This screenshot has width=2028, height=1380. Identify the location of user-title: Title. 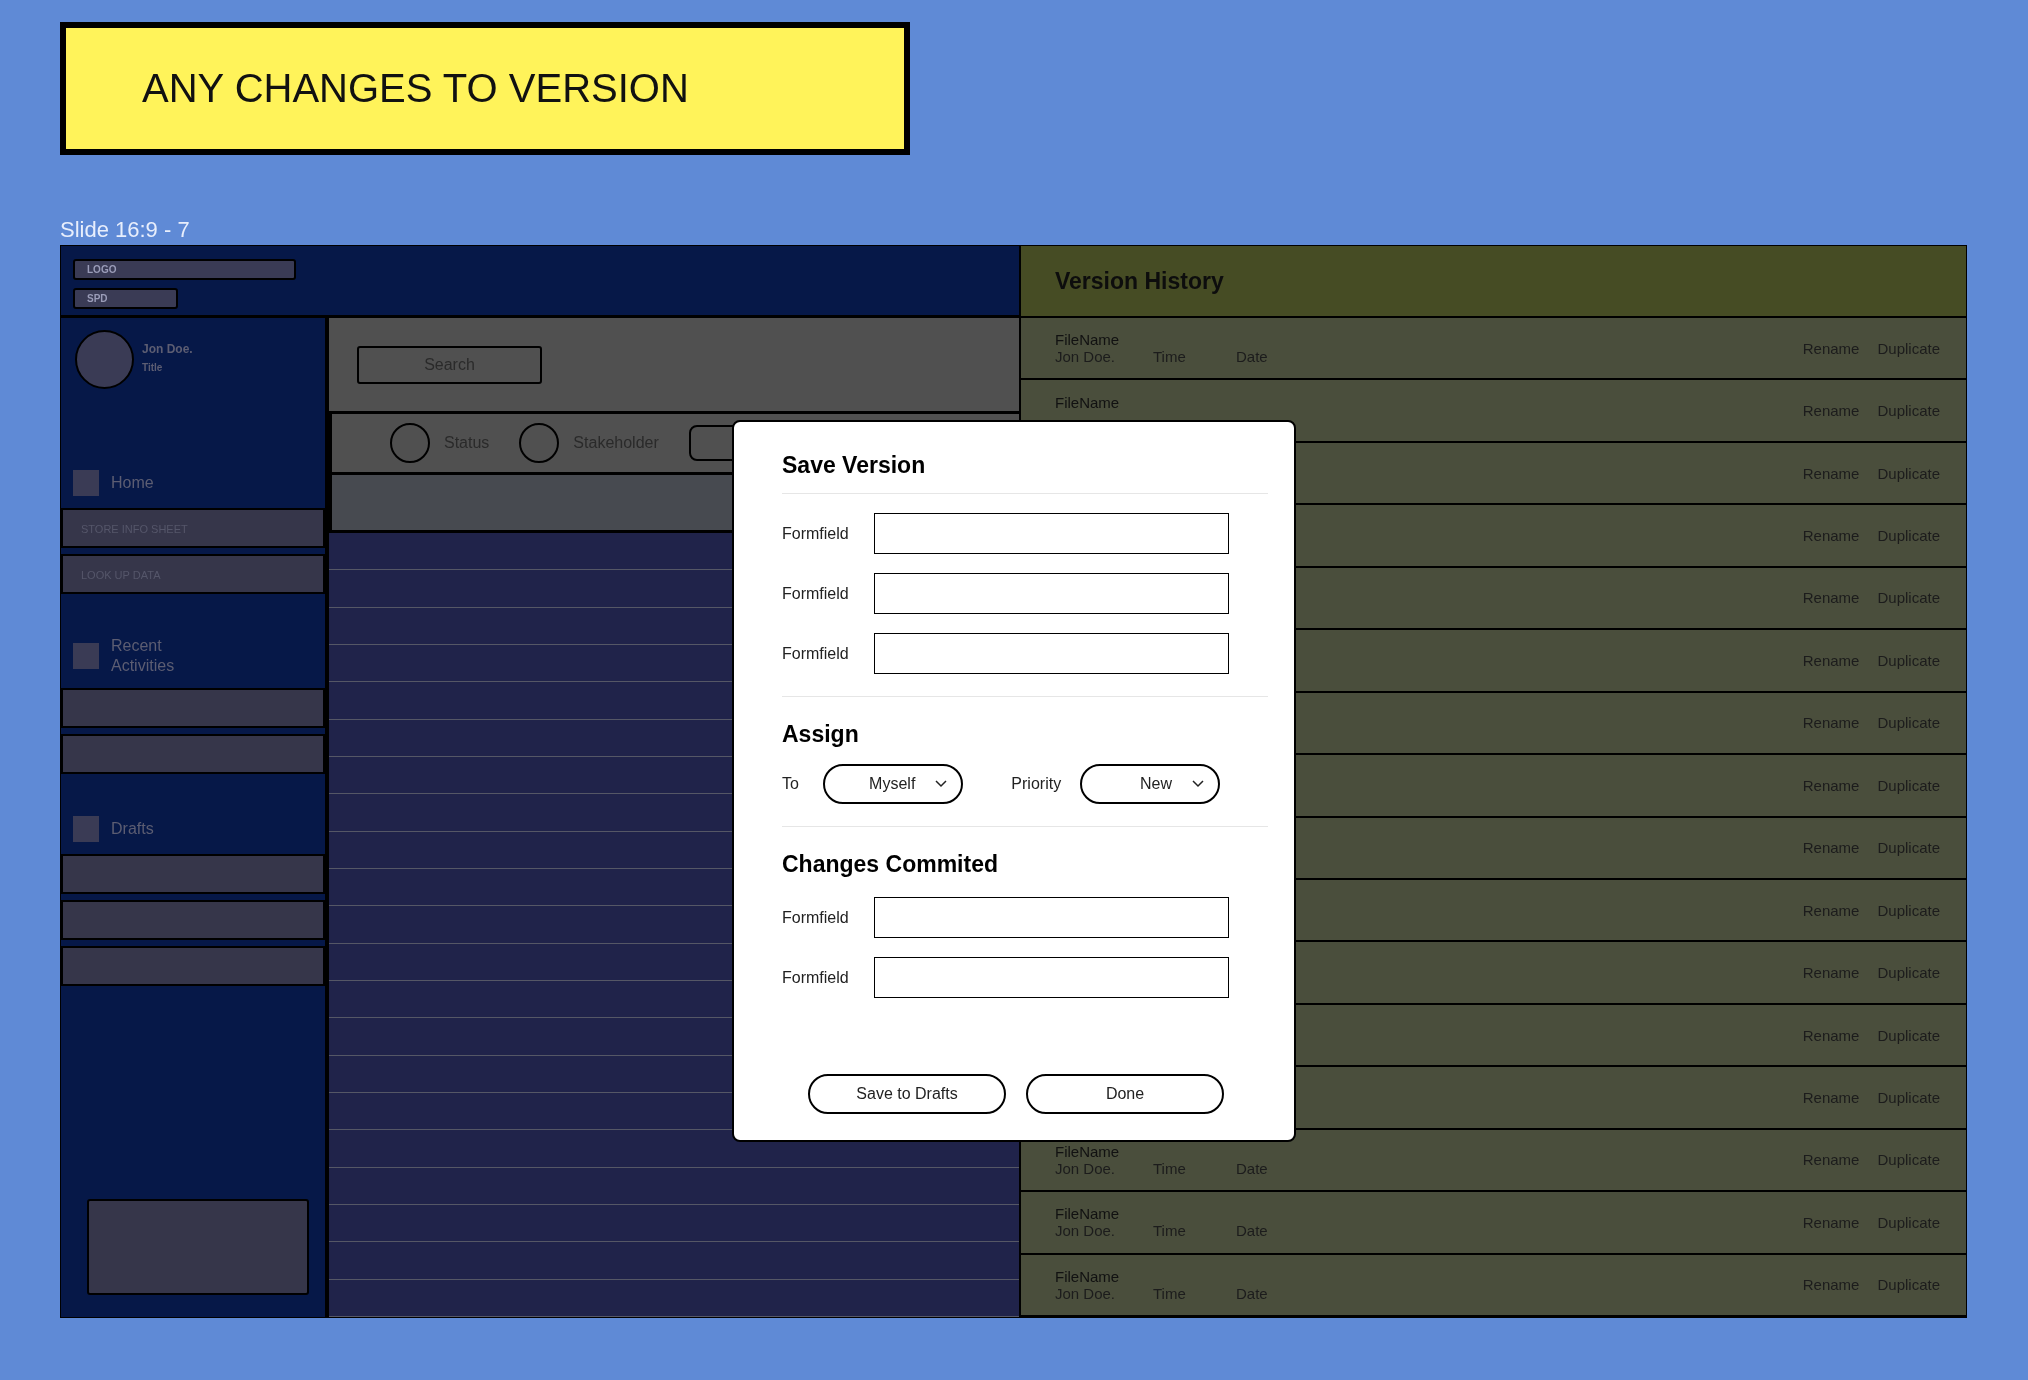
(153, 367).